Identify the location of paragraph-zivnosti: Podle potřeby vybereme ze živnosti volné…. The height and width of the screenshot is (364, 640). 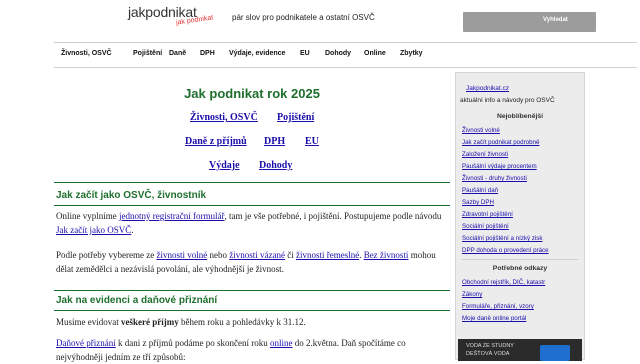
(252, 262).